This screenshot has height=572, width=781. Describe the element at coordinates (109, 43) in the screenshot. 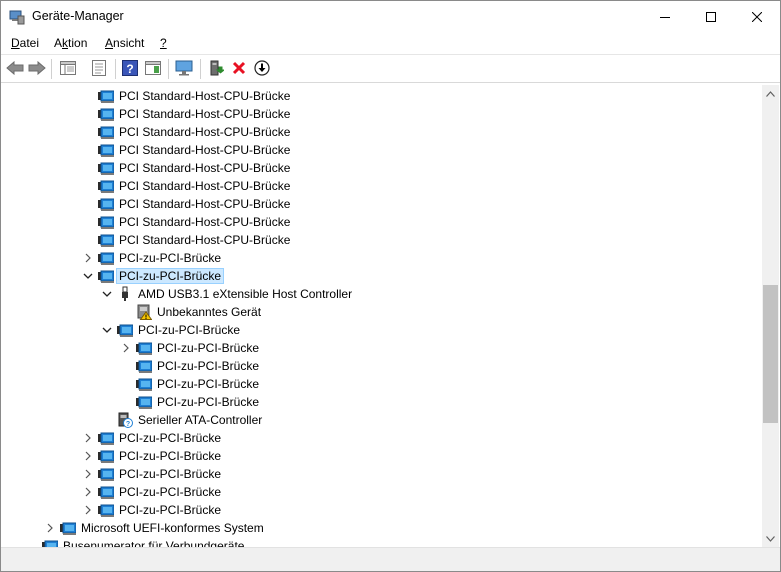

I see `menu-ansicht-accel: A` at that location.